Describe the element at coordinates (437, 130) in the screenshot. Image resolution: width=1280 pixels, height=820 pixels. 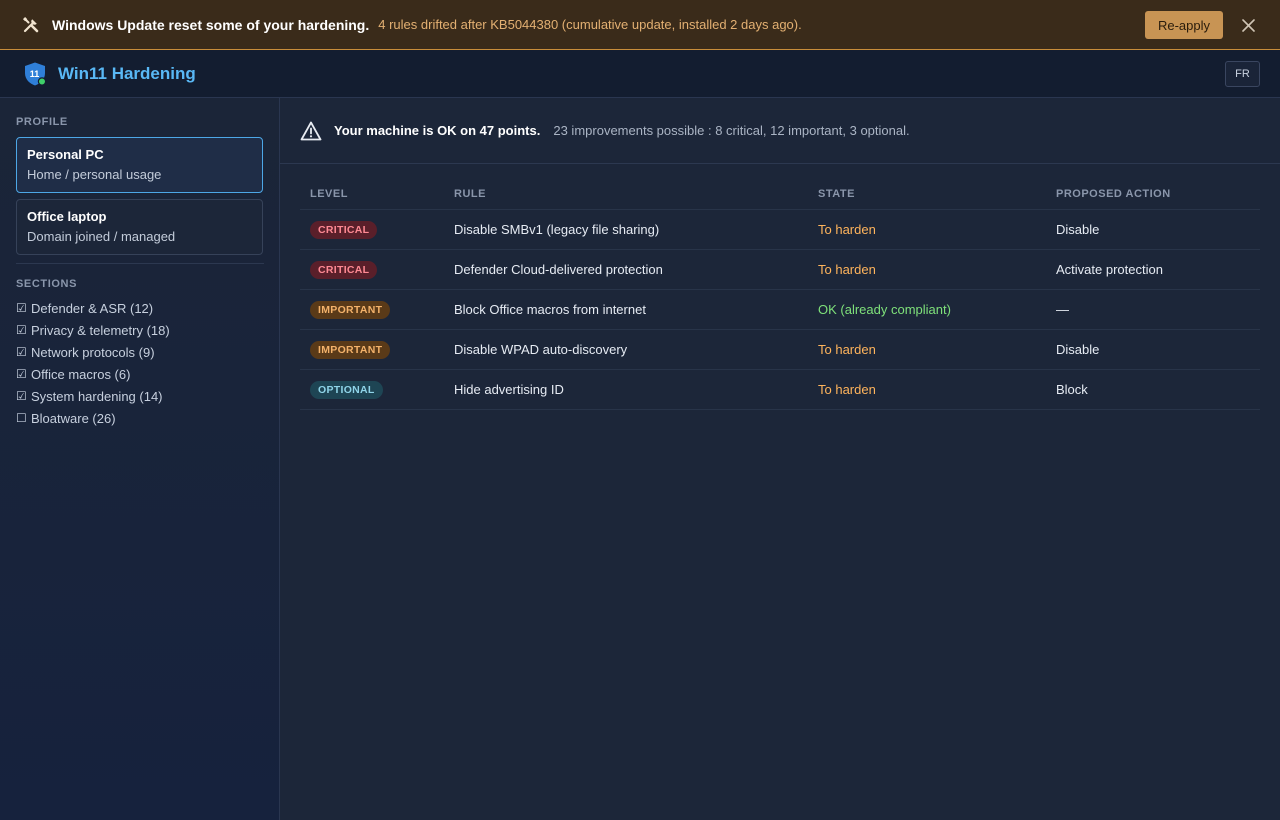
I see `summary-status: Your machine is OK on 47 points.` at that location.